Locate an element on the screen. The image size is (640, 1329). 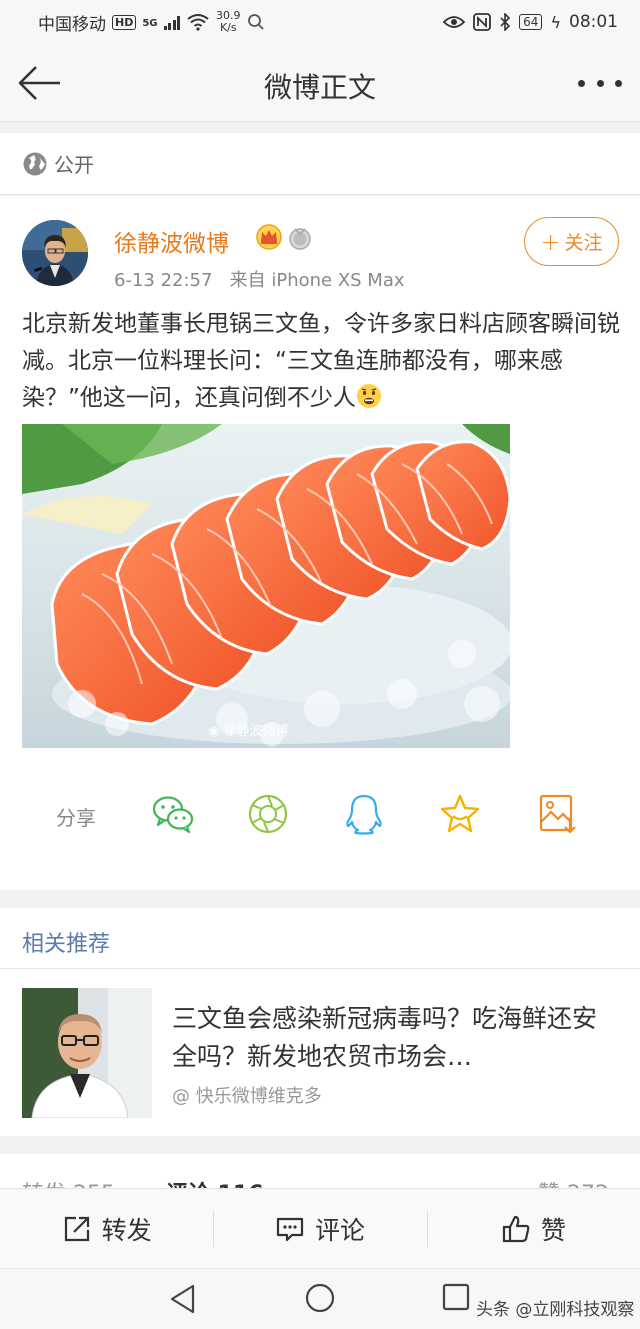
comment-icon is located at coordinates (290, 1229).